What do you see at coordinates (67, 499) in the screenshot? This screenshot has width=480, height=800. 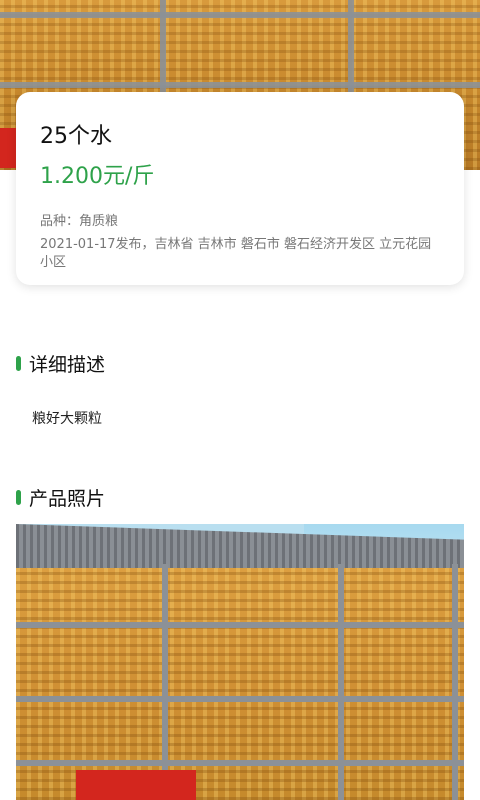 I see `photos-title: 产品照片` at bounding box center [67, 499].